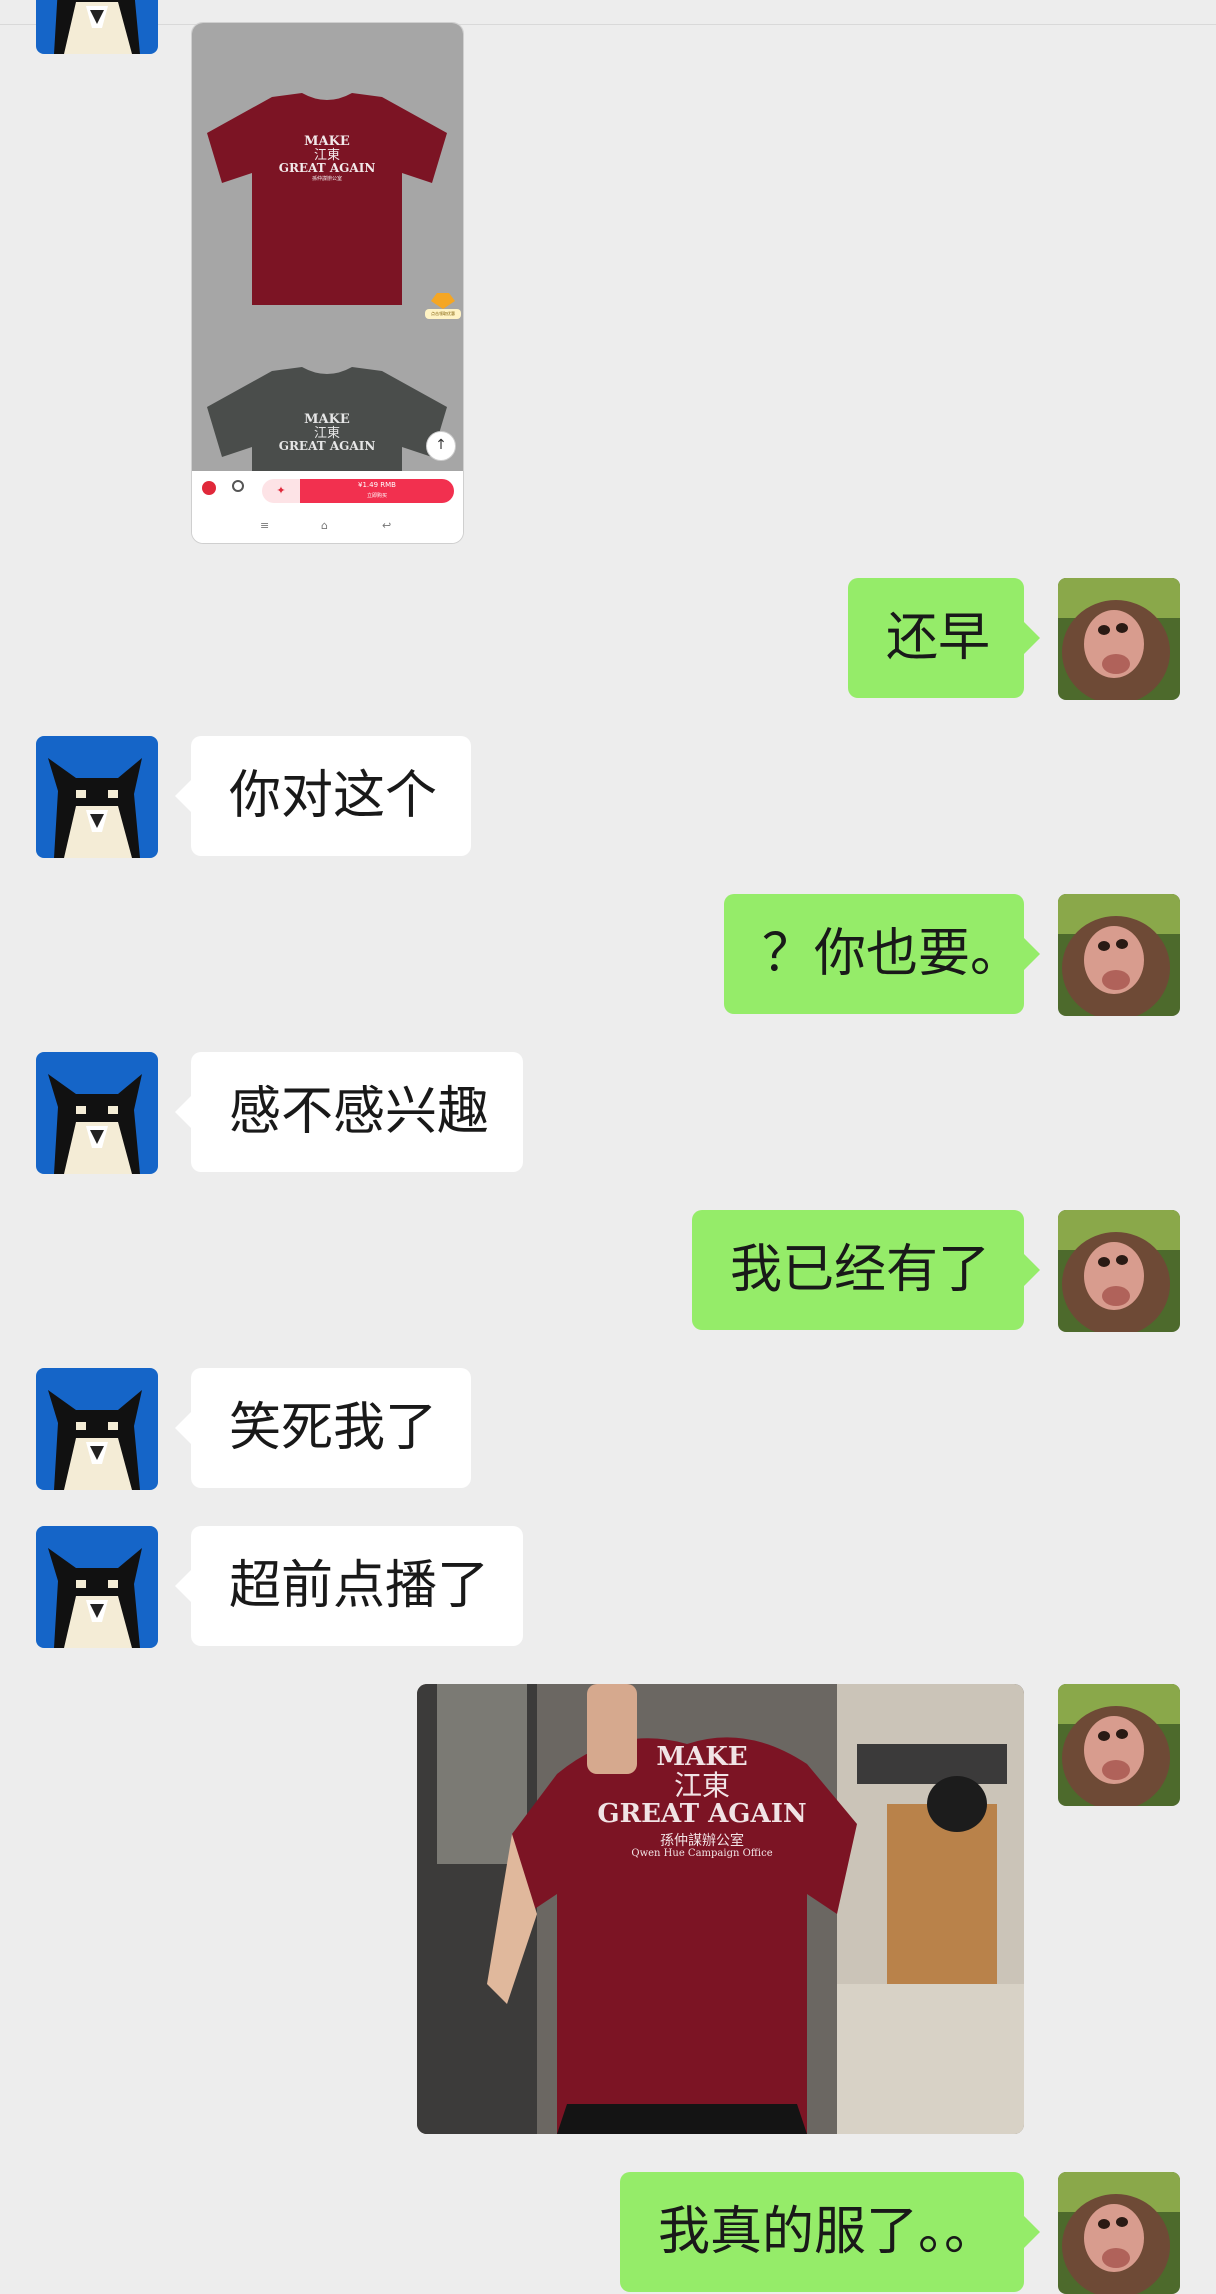 The width and height of the screenshot is (1216, 2294). I want to click on message-text: 我已经有了, so click(860, 1270).